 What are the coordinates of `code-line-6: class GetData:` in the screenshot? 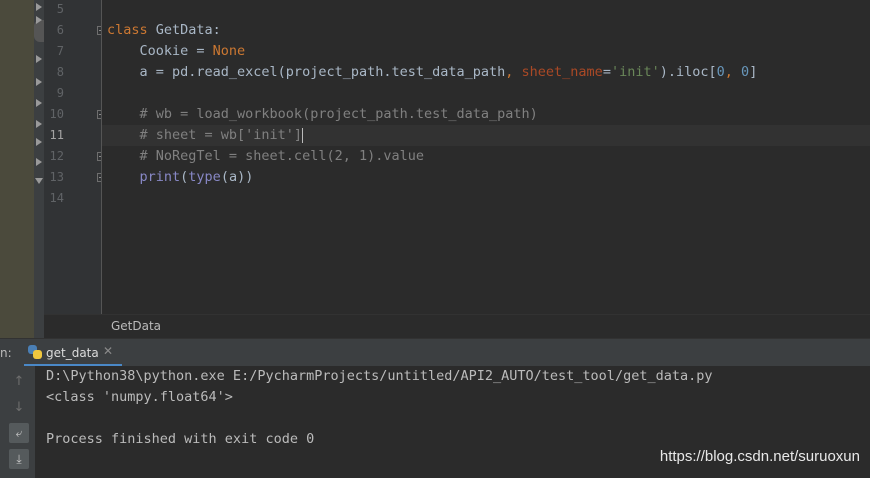 It's located at (164, 30).